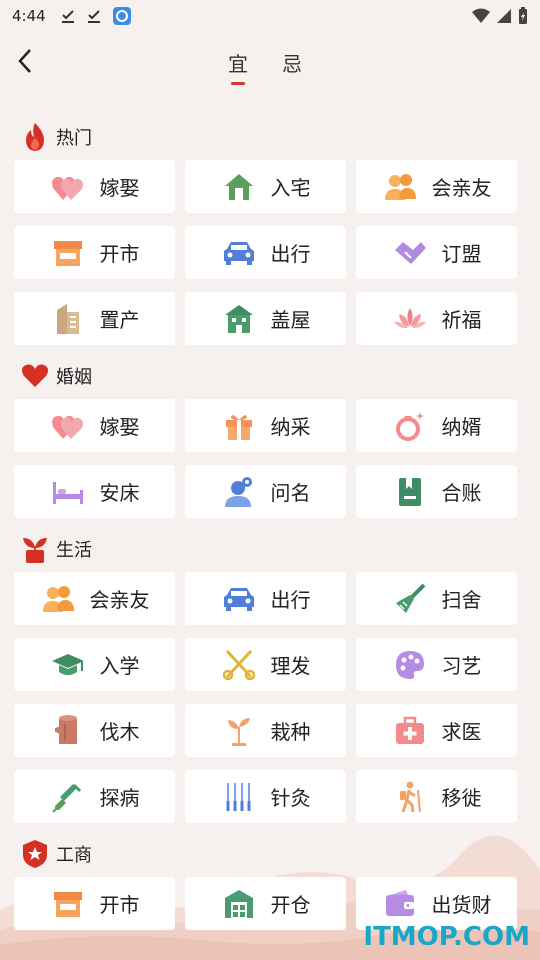  I want to click on back-button, so click(25, 61).